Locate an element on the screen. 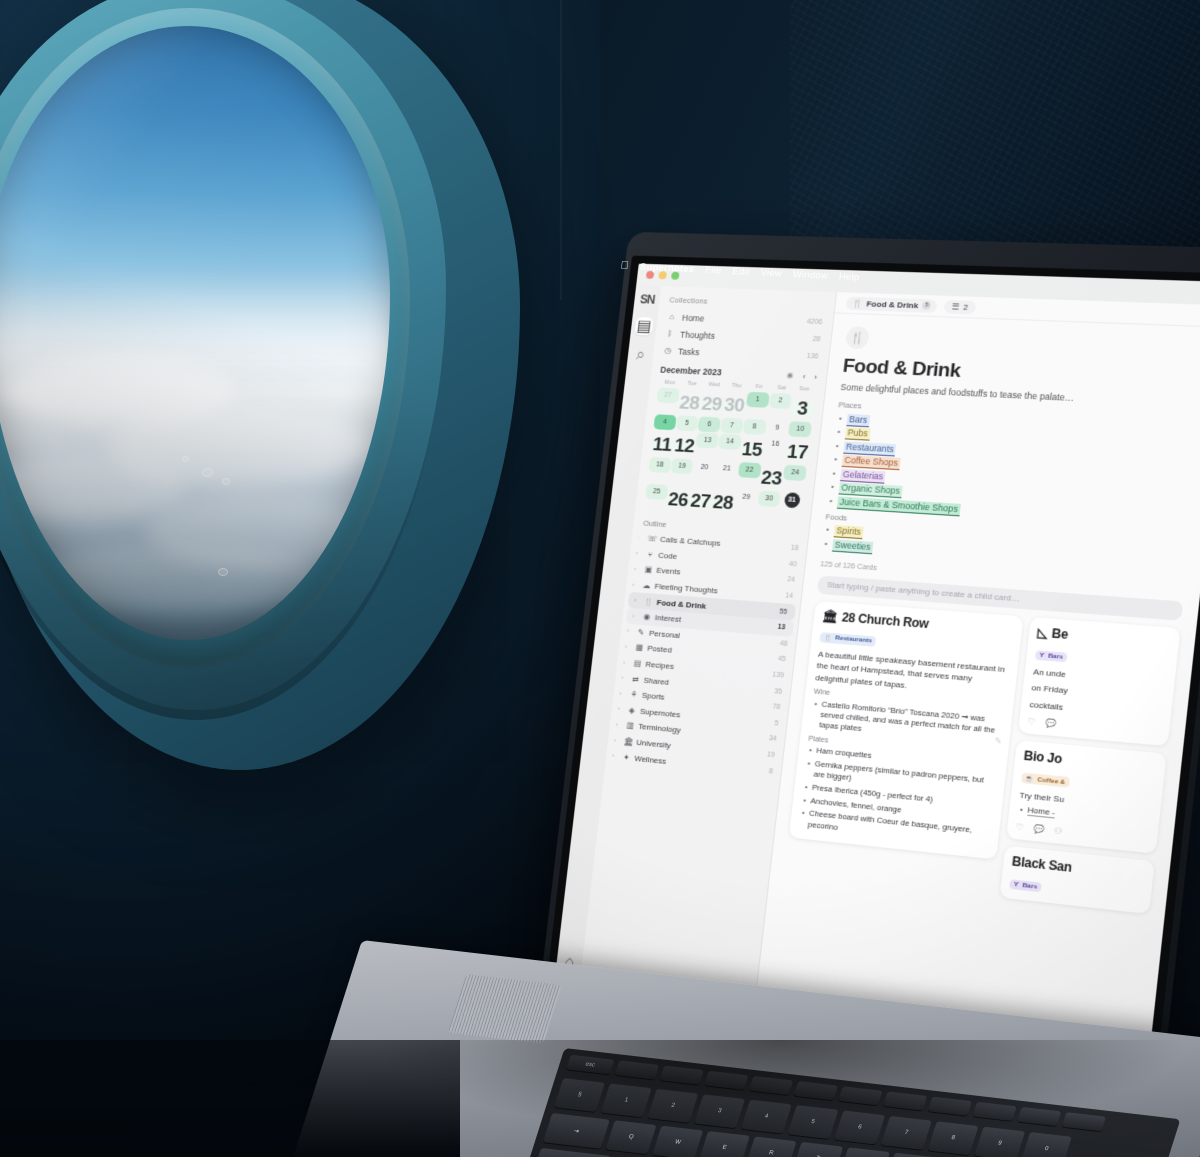 The image size is (1200, 1157). link-spirits: Spirits is located at coordinates (848, 532).